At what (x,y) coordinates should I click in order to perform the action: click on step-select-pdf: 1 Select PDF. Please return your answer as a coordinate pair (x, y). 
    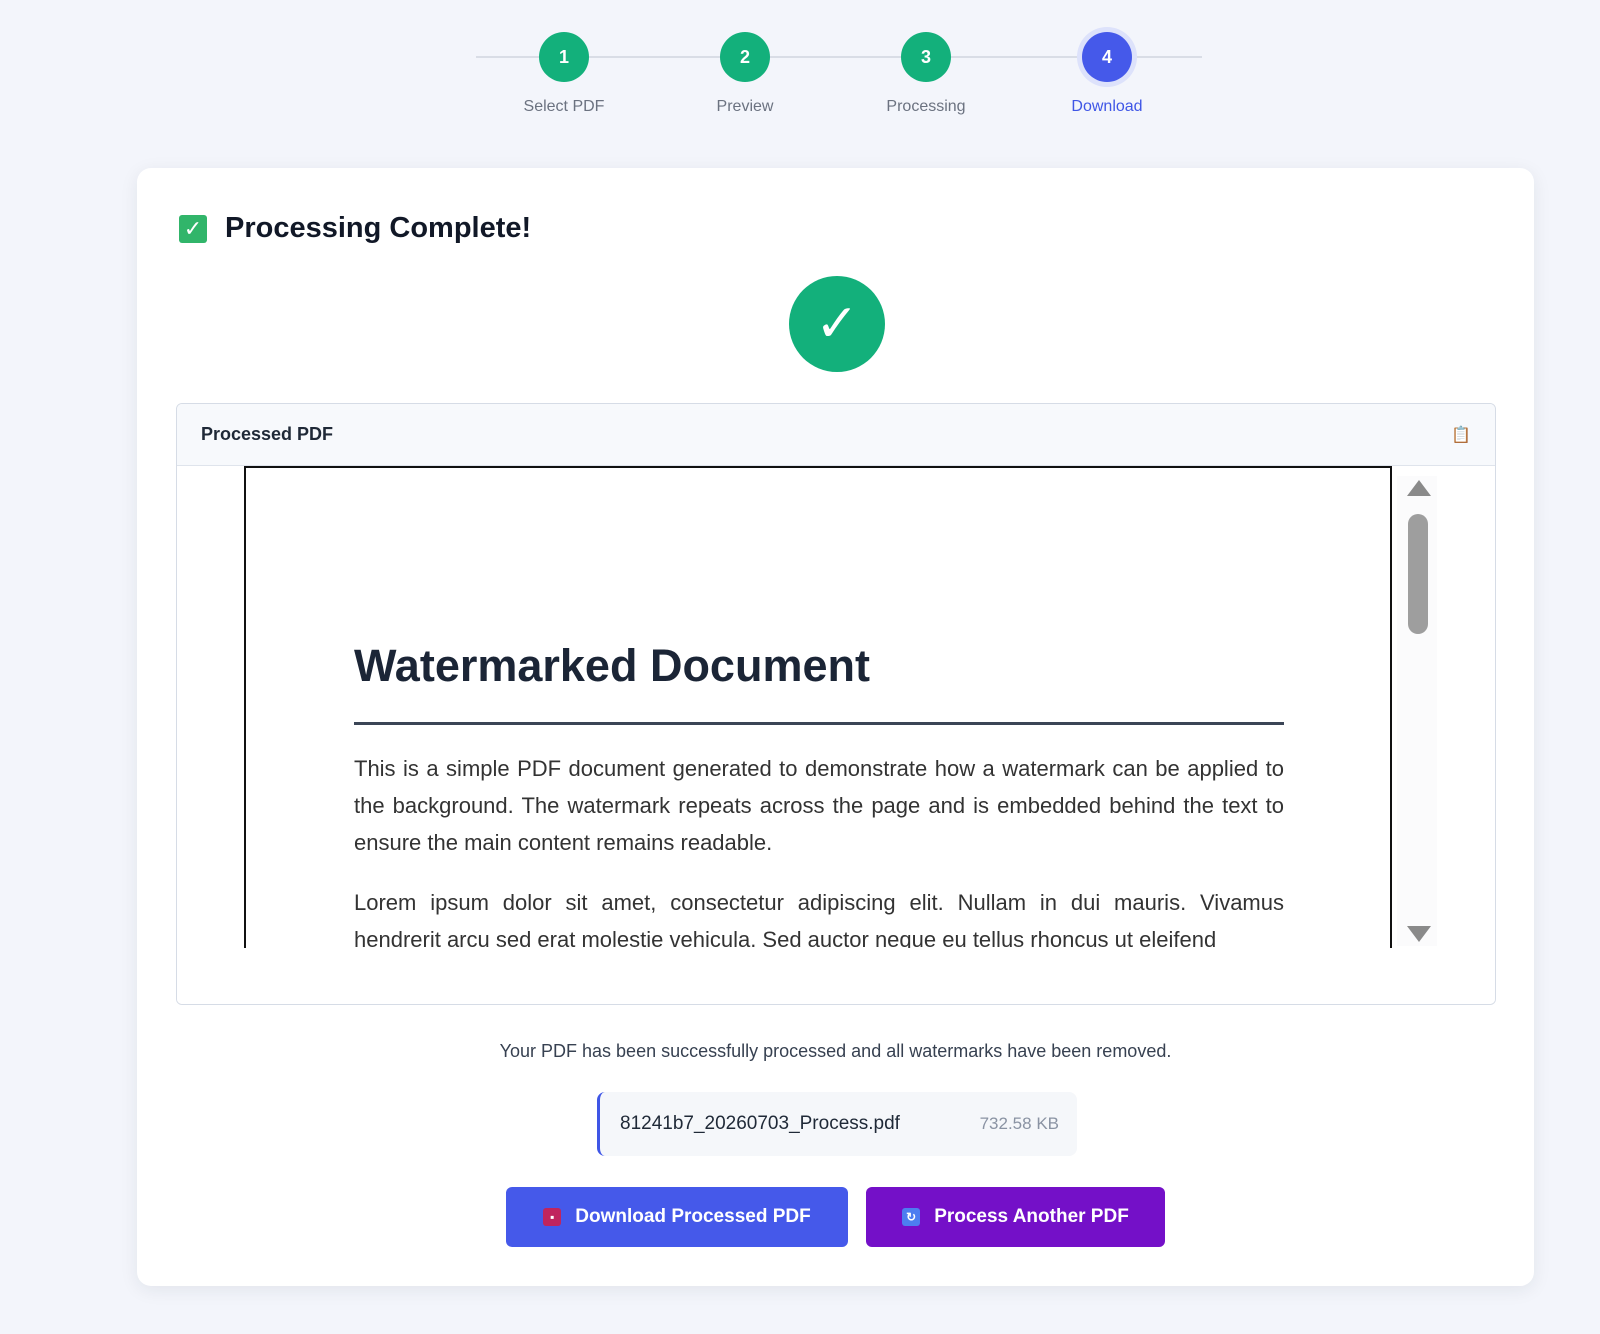
    Looking at the image, I should click on (564, 74).